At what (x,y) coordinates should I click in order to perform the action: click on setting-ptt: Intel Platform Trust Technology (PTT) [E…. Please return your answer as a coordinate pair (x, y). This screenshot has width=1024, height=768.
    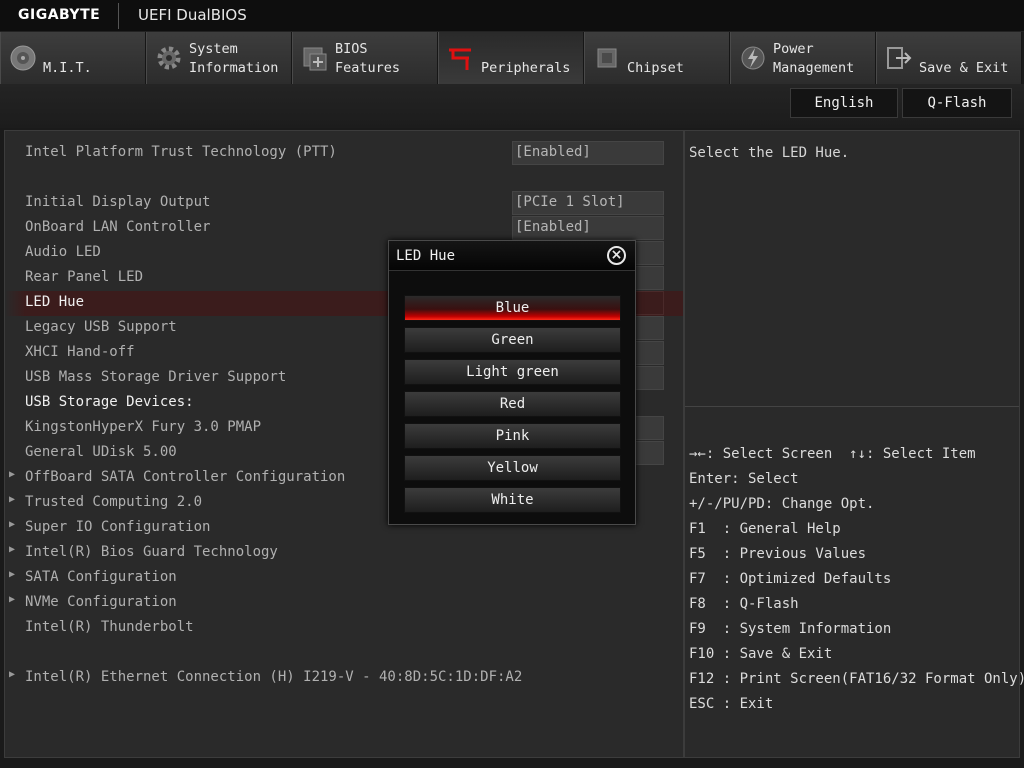
    Looking at the image, I should click on (344, 153).